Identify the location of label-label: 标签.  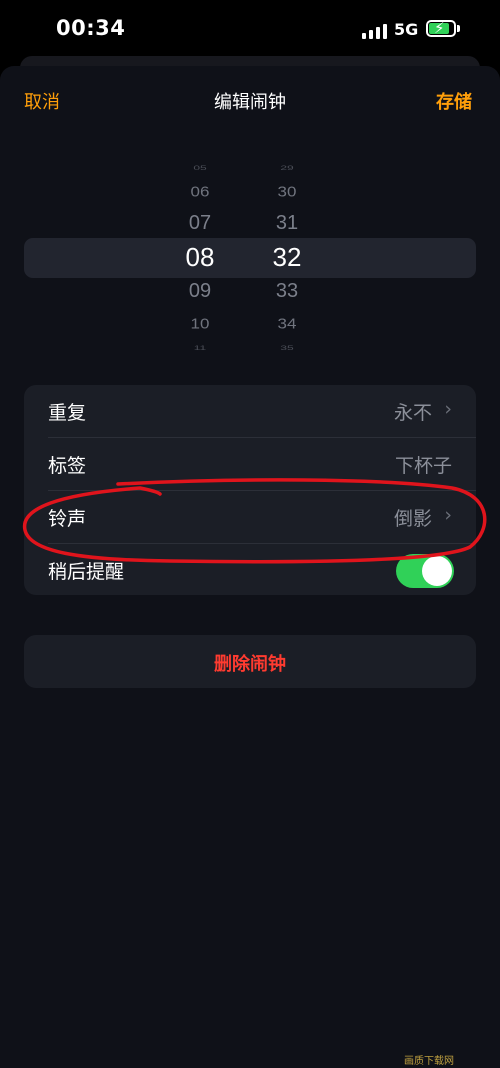
(67, 466).